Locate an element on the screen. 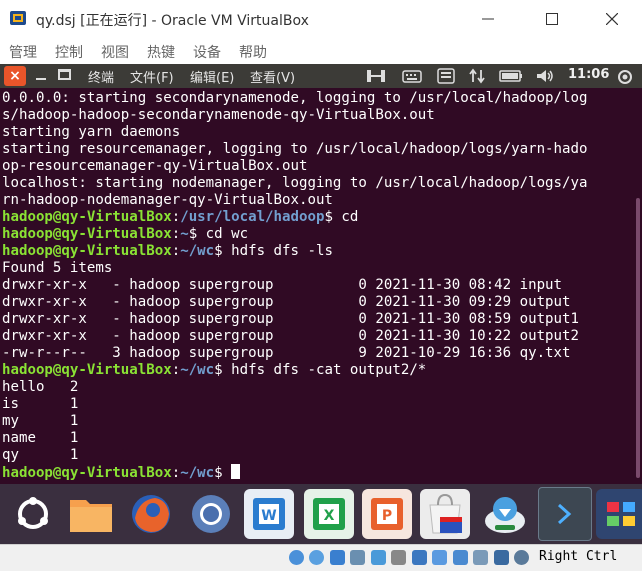 The height and width of the screenshot is (571, 642). terminal-line: hello 2 is located at coordinates (294, 387).